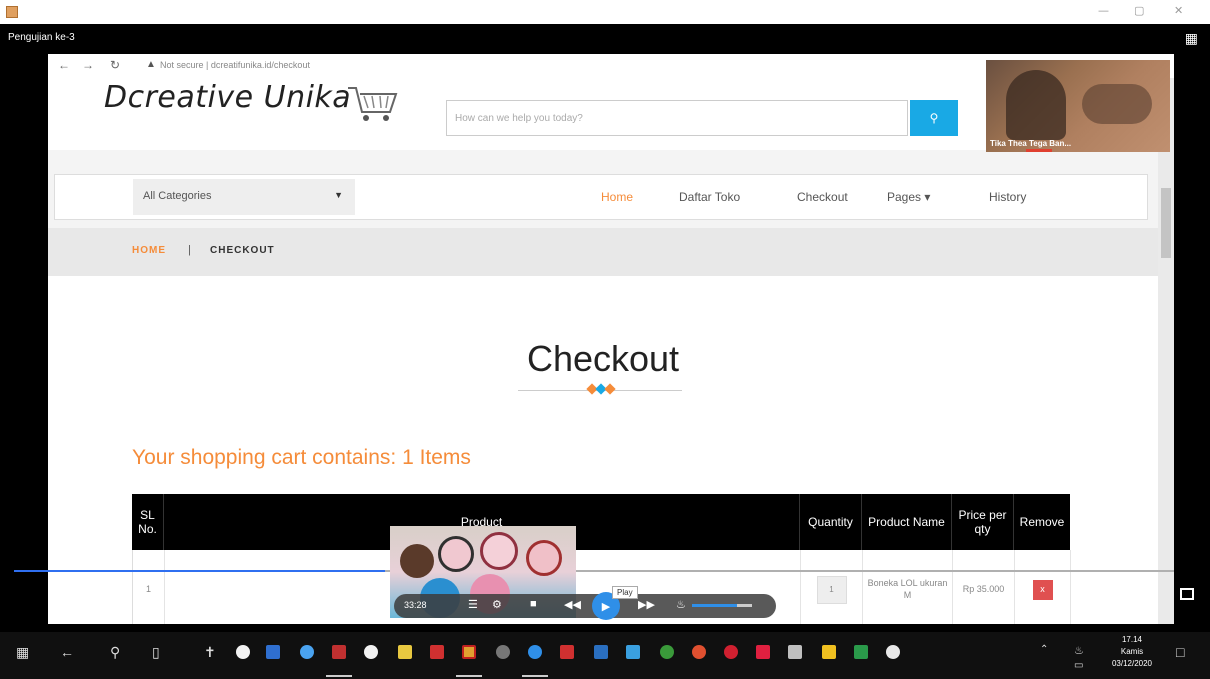  What do you see at coordinates (227, 97) in the screenshot?
I see `site-logo: Dcreative Unika` at bounding box center [227, 97].